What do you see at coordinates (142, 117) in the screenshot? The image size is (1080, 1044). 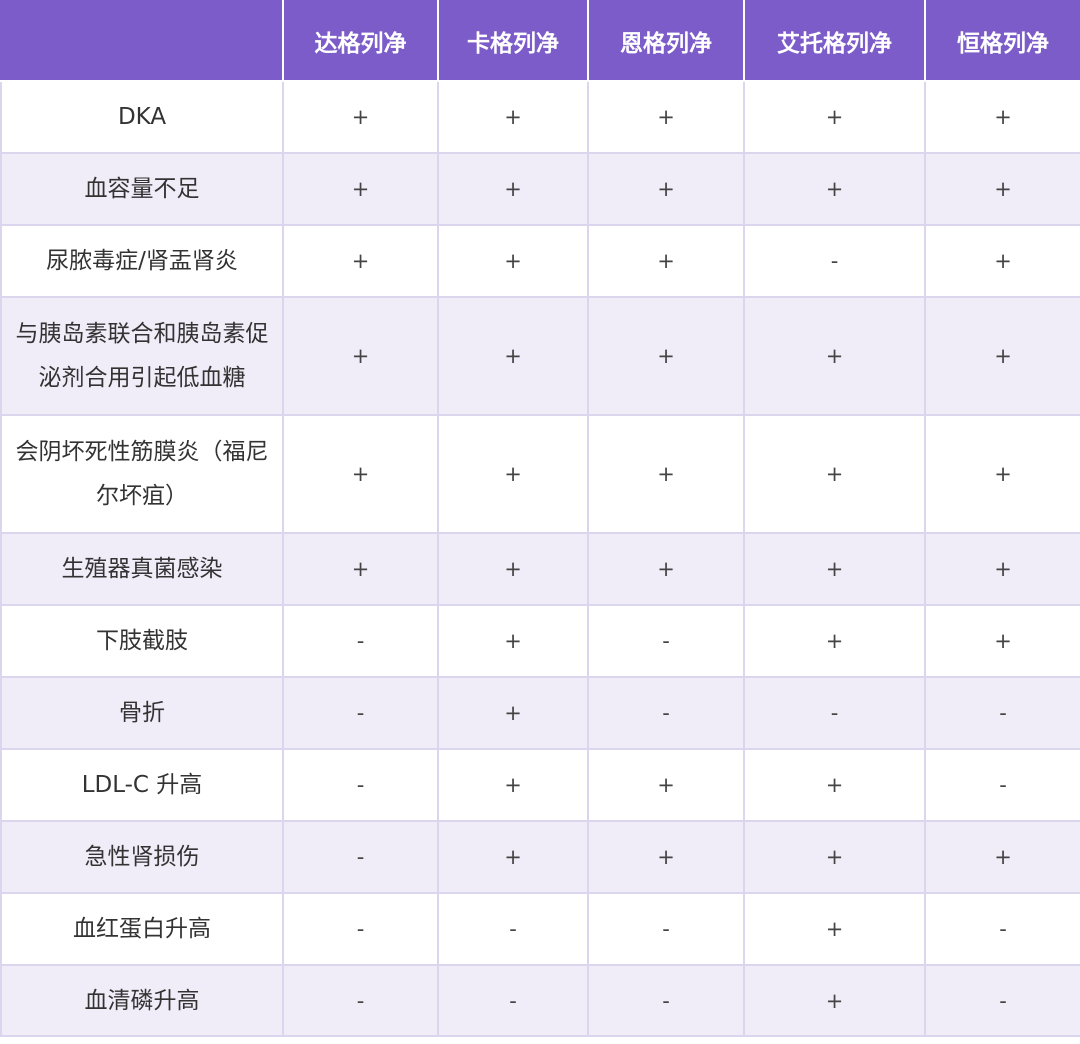 I see `row-label: DKA` at bounding box center [142, 117].